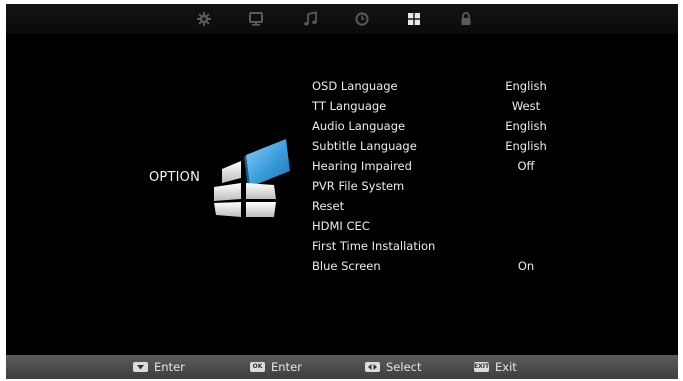 The height and width of the screenshot is (381, 683). I want to click on menu-item-value: West, so click(526, 106).